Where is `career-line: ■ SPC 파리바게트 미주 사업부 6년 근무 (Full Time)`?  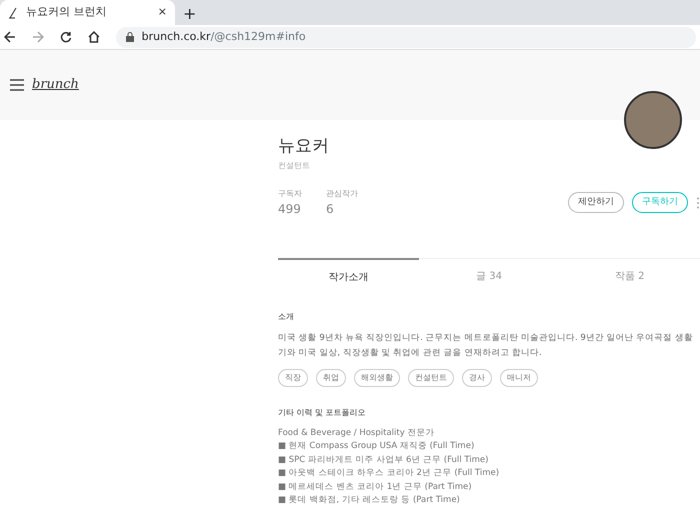 career-line: ■ SPC 파리바게트 미주 사업부 6년 근무 (Full Time) is located at coordinates (384, 460).